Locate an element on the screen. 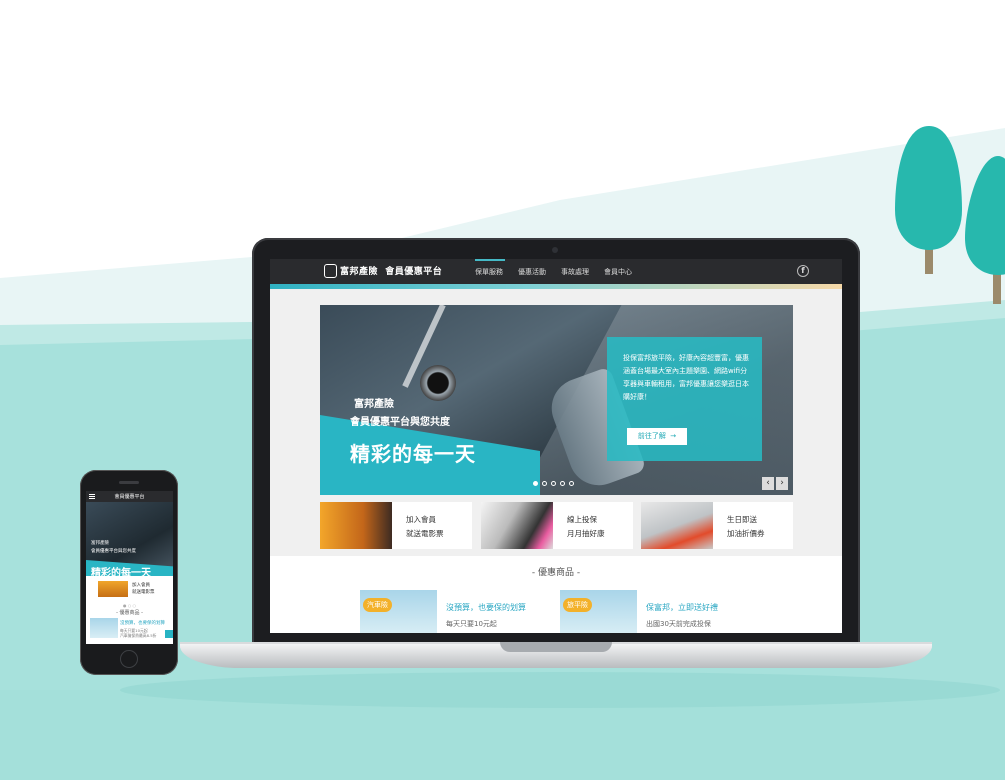 The height and width of the screenshot is (780, 1005). product-tag: 旅平險 is located at coordinates (577, 605).